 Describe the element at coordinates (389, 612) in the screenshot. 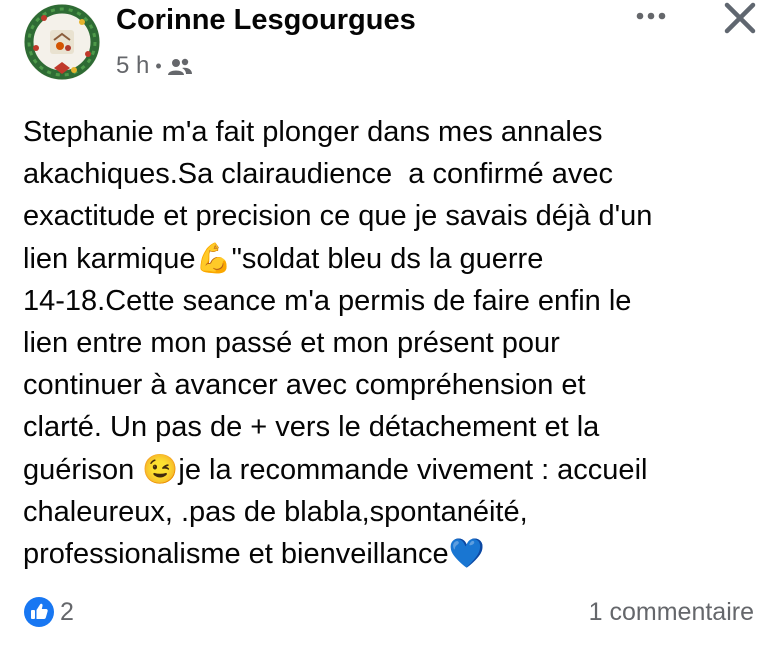

I see `post-footer: 2 1 commentaire` at that location.